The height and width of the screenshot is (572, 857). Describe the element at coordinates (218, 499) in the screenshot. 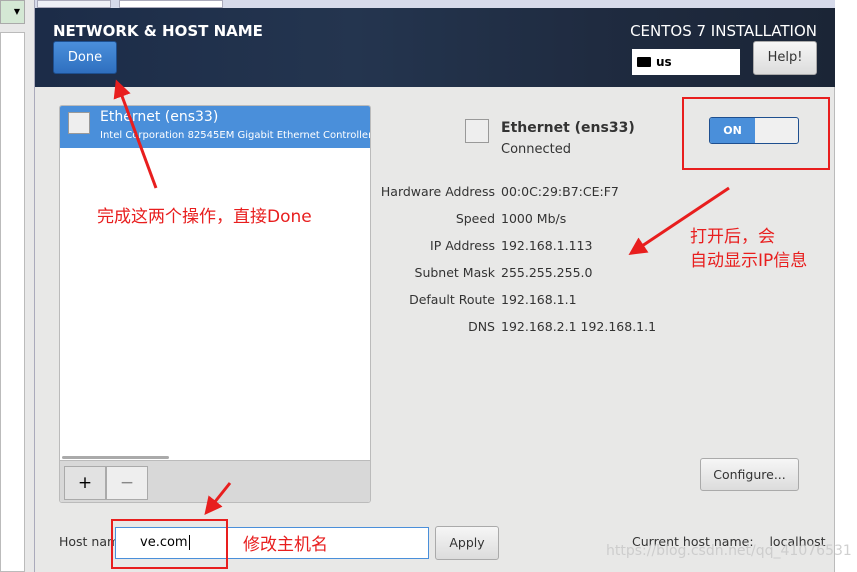

I see `arrow-to-hostname` at that location.